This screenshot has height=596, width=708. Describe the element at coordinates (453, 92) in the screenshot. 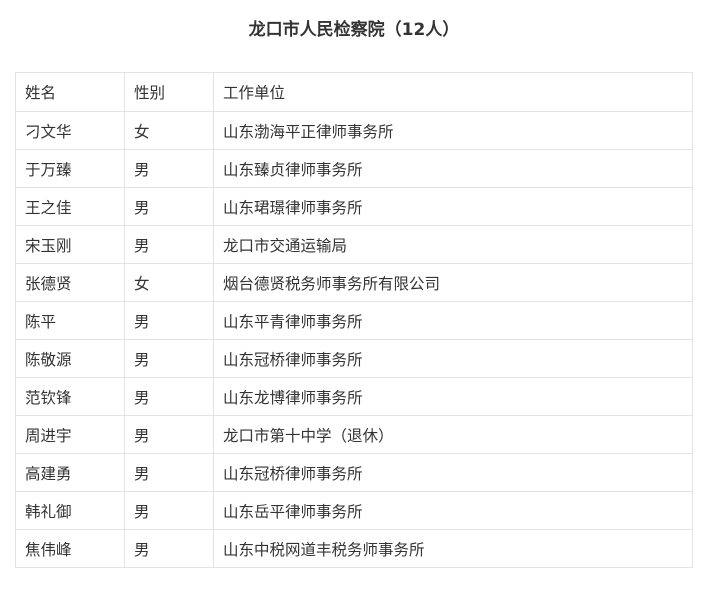

I see `header-unit: 工作单位` at that location.